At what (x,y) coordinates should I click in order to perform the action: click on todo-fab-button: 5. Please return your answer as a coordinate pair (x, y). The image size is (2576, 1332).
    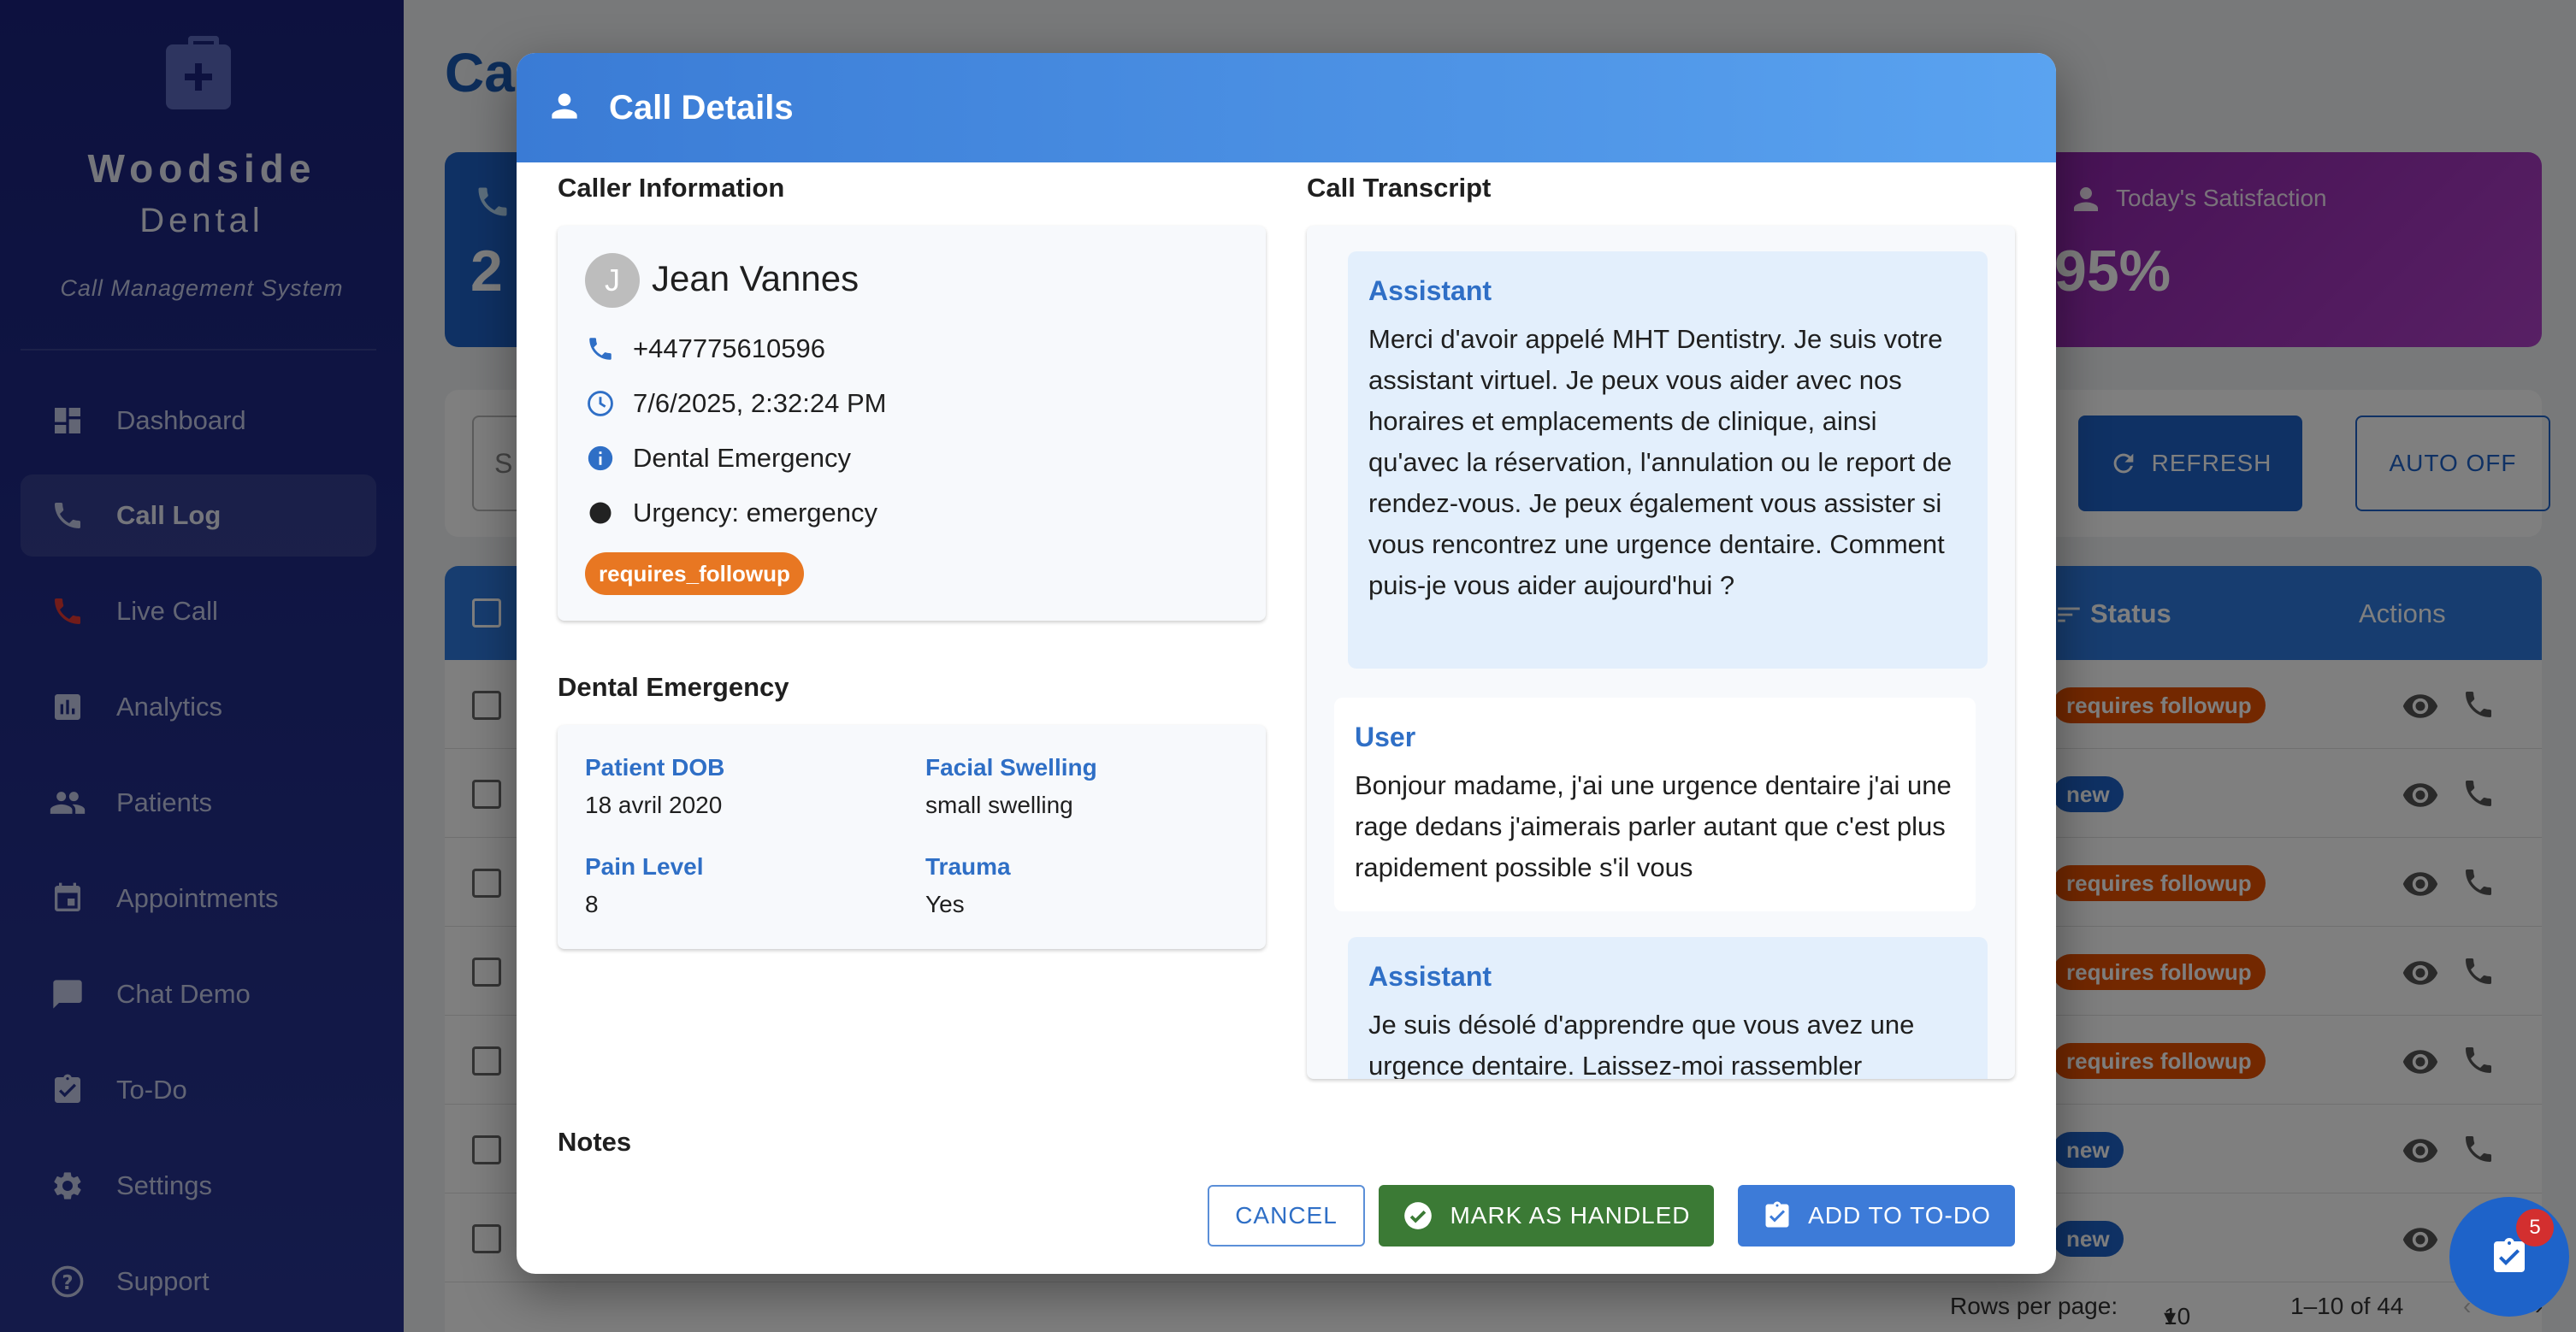
    Looking at the image, I should click on (2509, 1257).